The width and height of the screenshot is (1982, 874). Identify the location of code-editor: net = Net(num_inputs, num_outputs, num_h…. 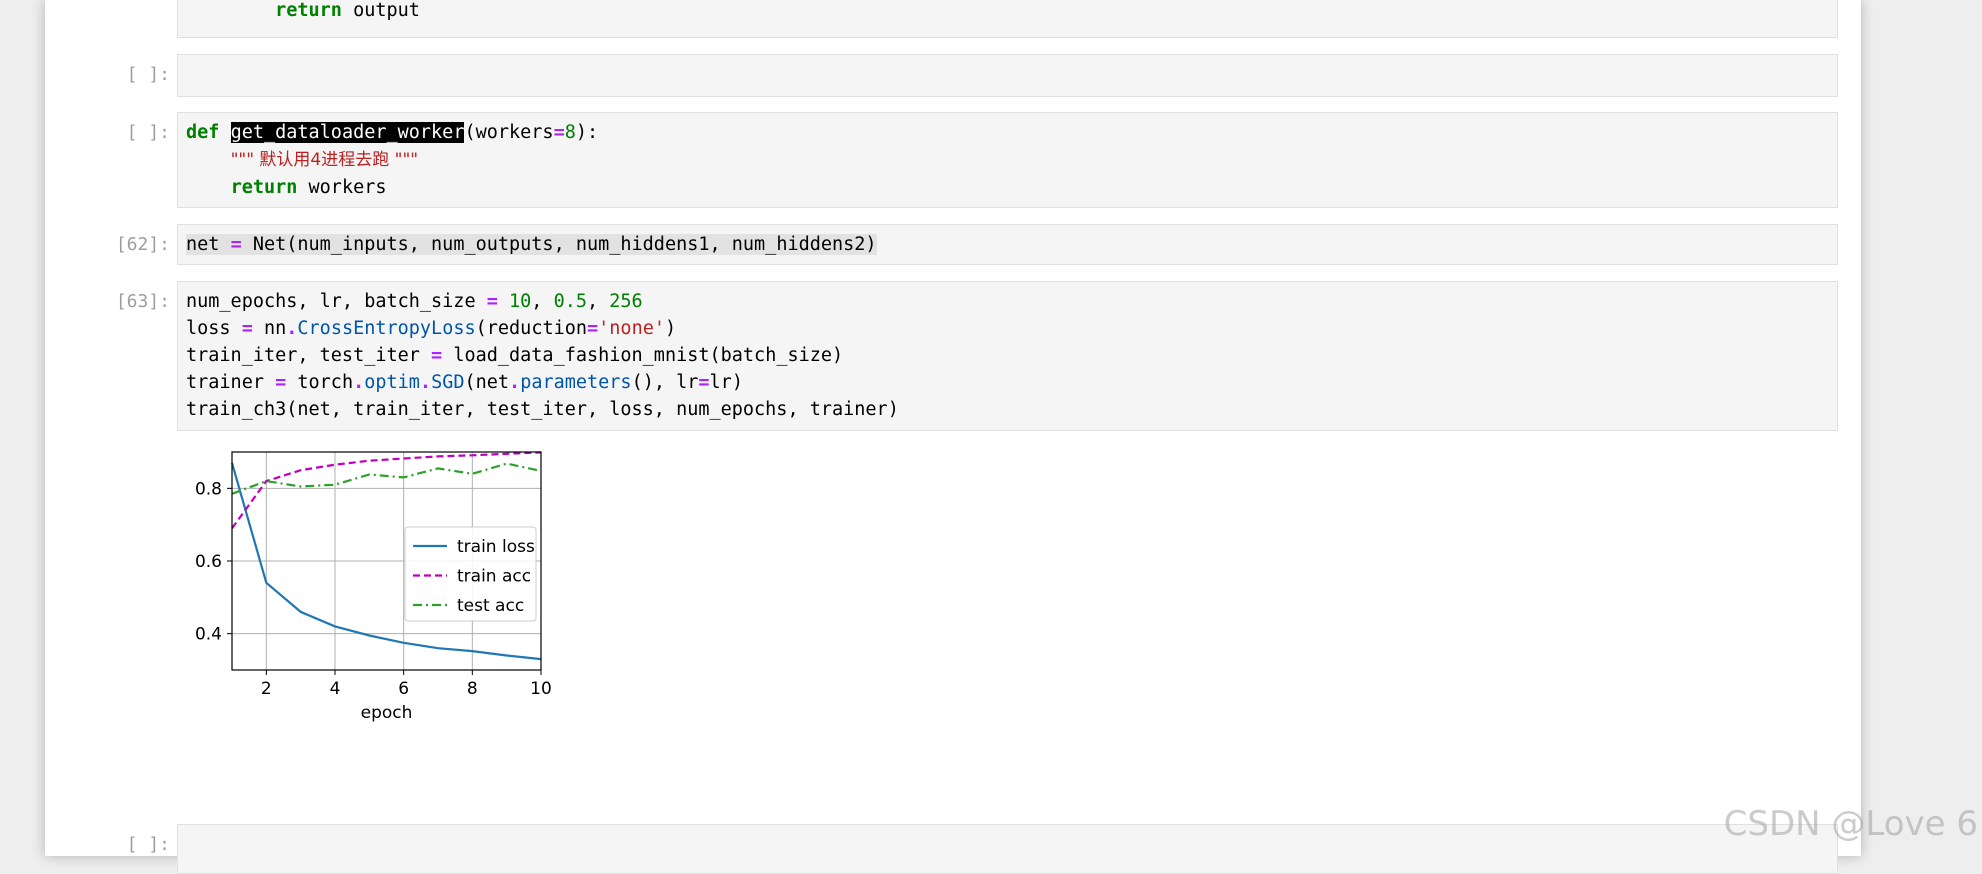
(1007, 244).